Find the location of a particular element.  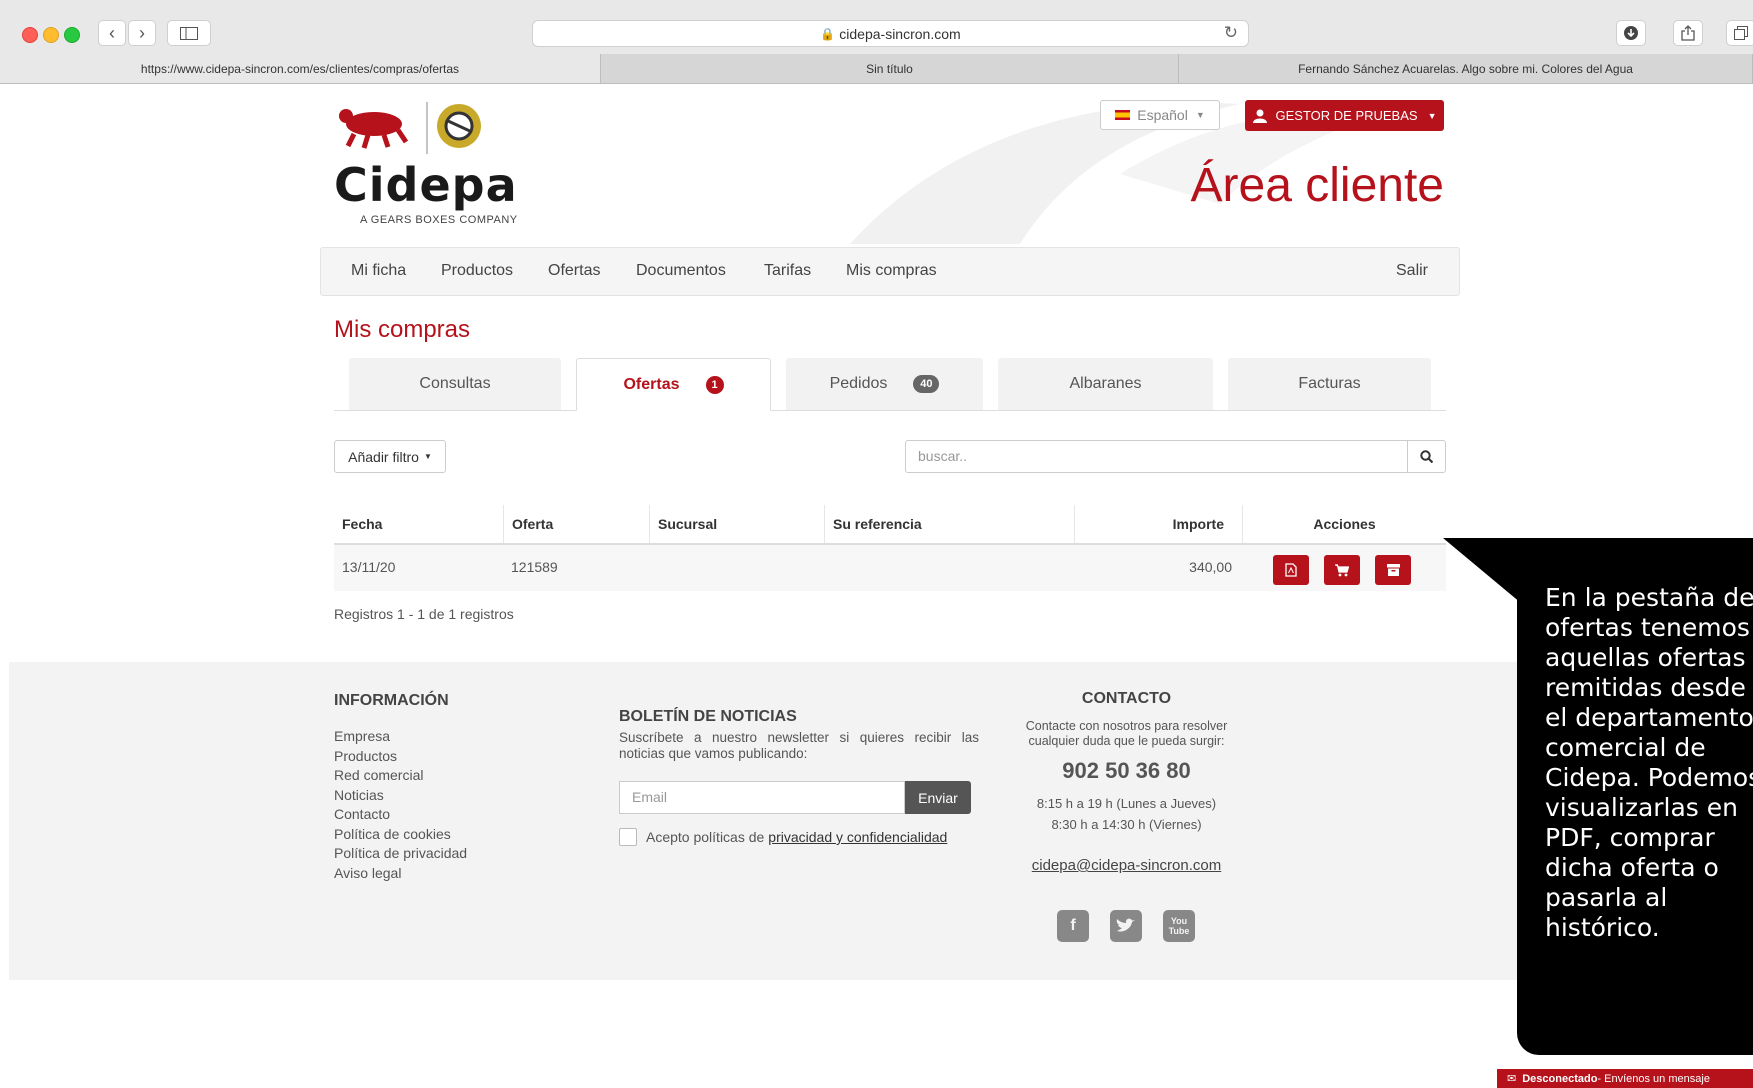

facebook-icon: f is located at coordinates (1073, 926).